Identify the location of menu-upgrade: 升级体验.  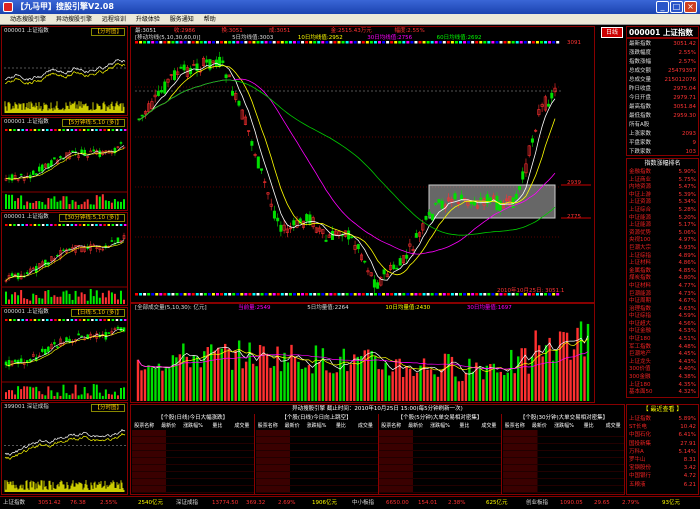
(148, 19).